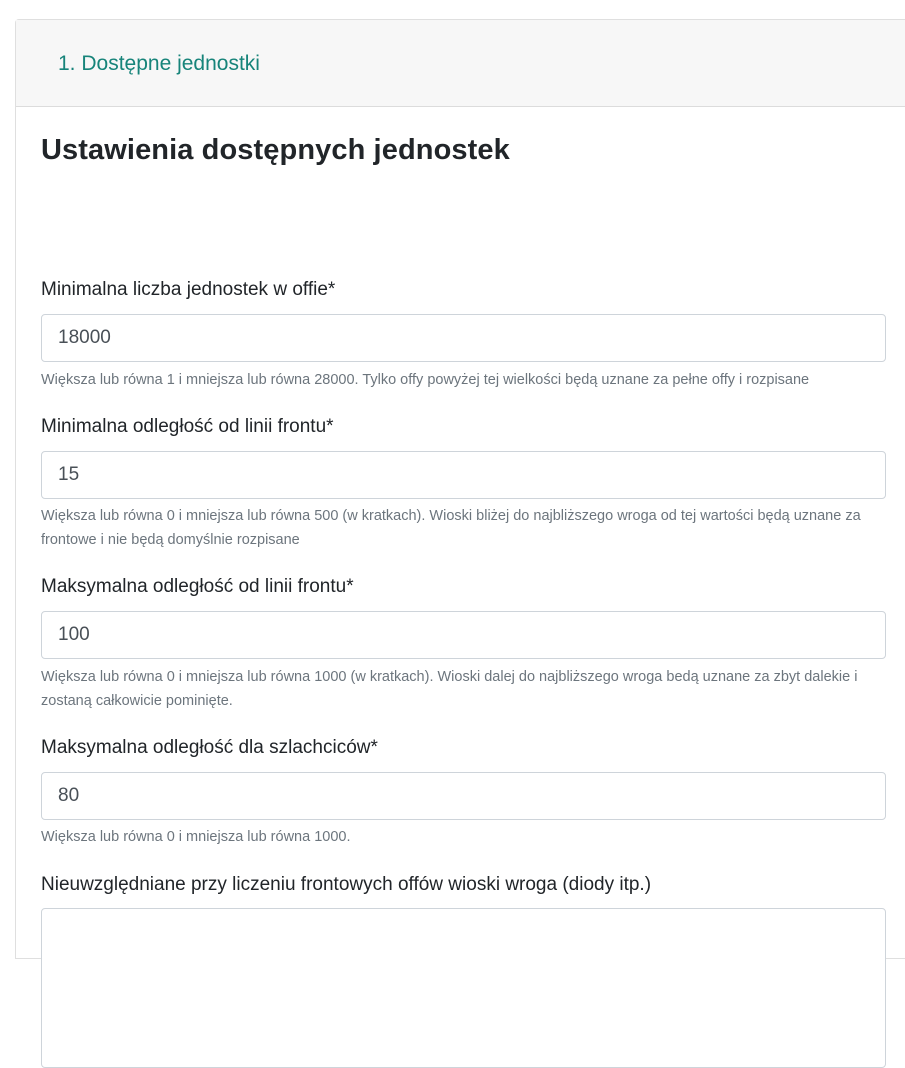 Image resolution: width=905 pixels, height=1068 pixels. I want to click on max-front-distance-input, so click(463, 635).